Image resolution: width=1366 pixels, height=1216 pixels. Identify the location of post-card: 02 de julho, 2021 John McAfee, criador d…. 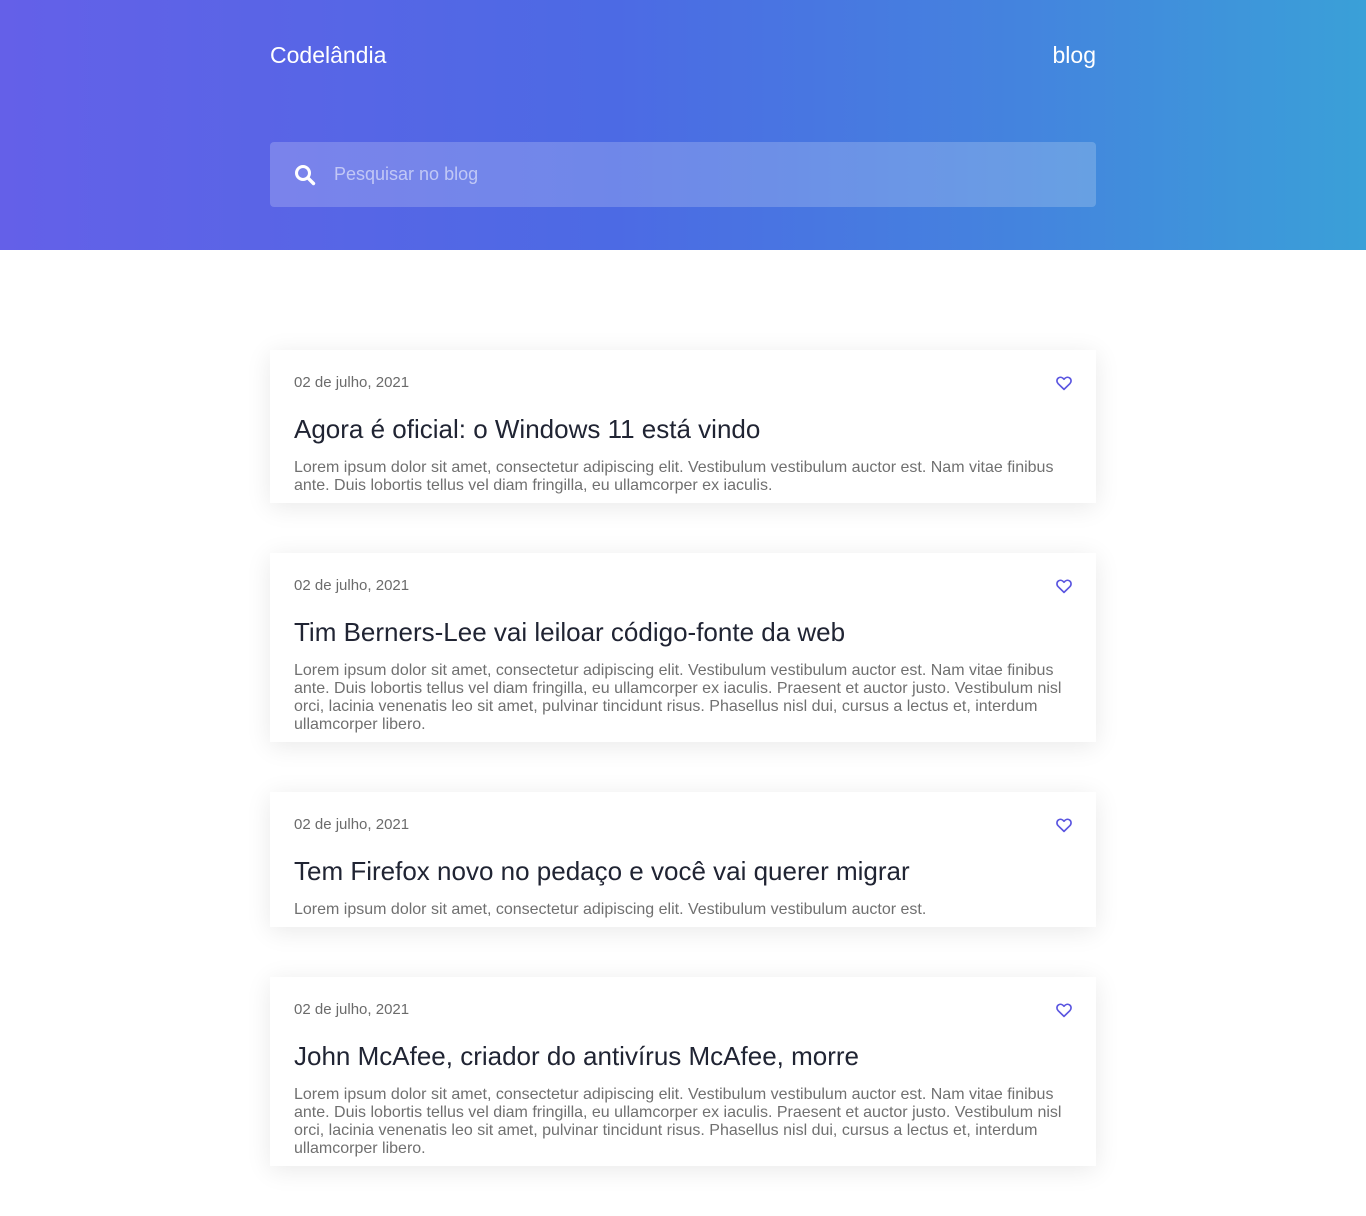
(683, 1071).